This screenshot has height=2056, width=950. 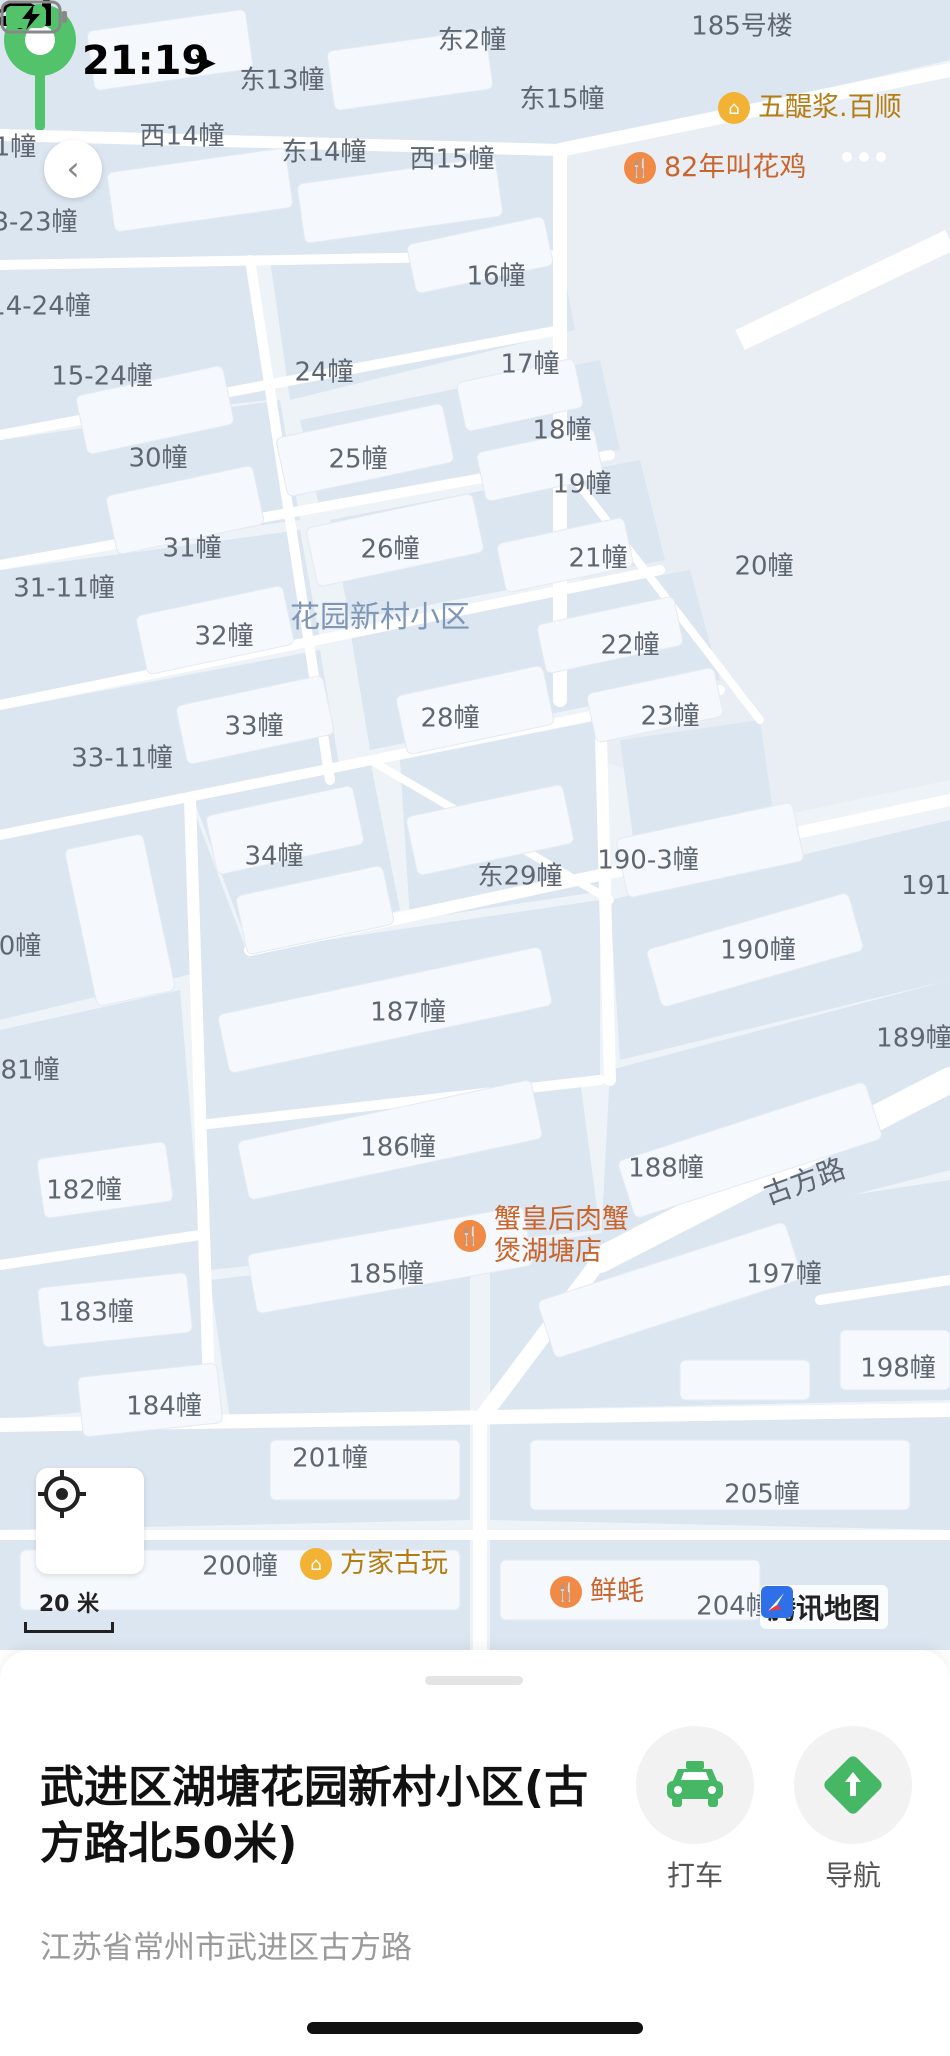 I want to click on place-address: 江苏省常州市武进区古方路, so click(x=226, y=1948).